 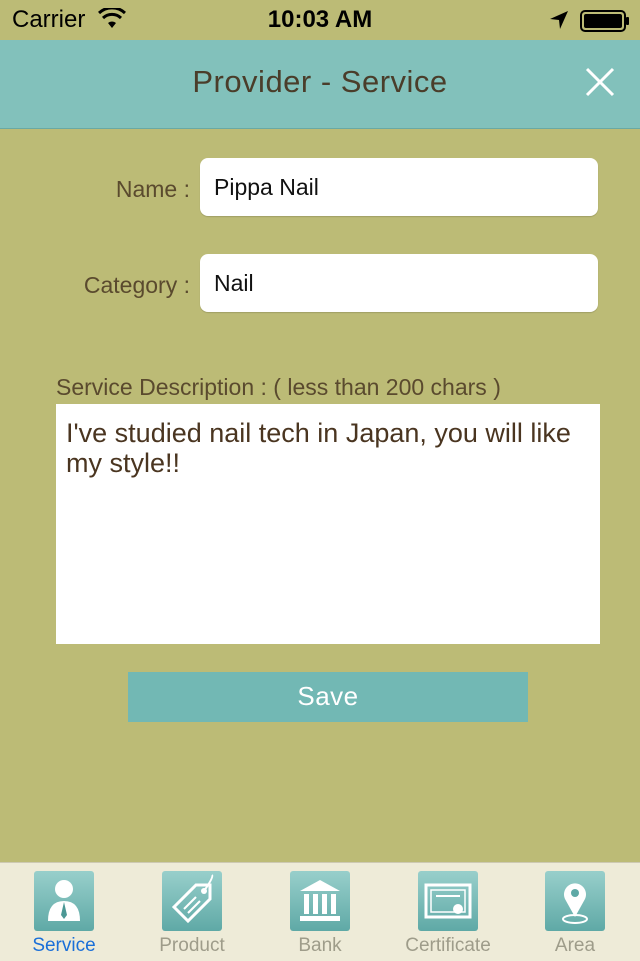 What do you see at coordinates (448, 945) in the screenshot?
I see `tab-label-certificate: Certificate` at bounding box center [448, 945].